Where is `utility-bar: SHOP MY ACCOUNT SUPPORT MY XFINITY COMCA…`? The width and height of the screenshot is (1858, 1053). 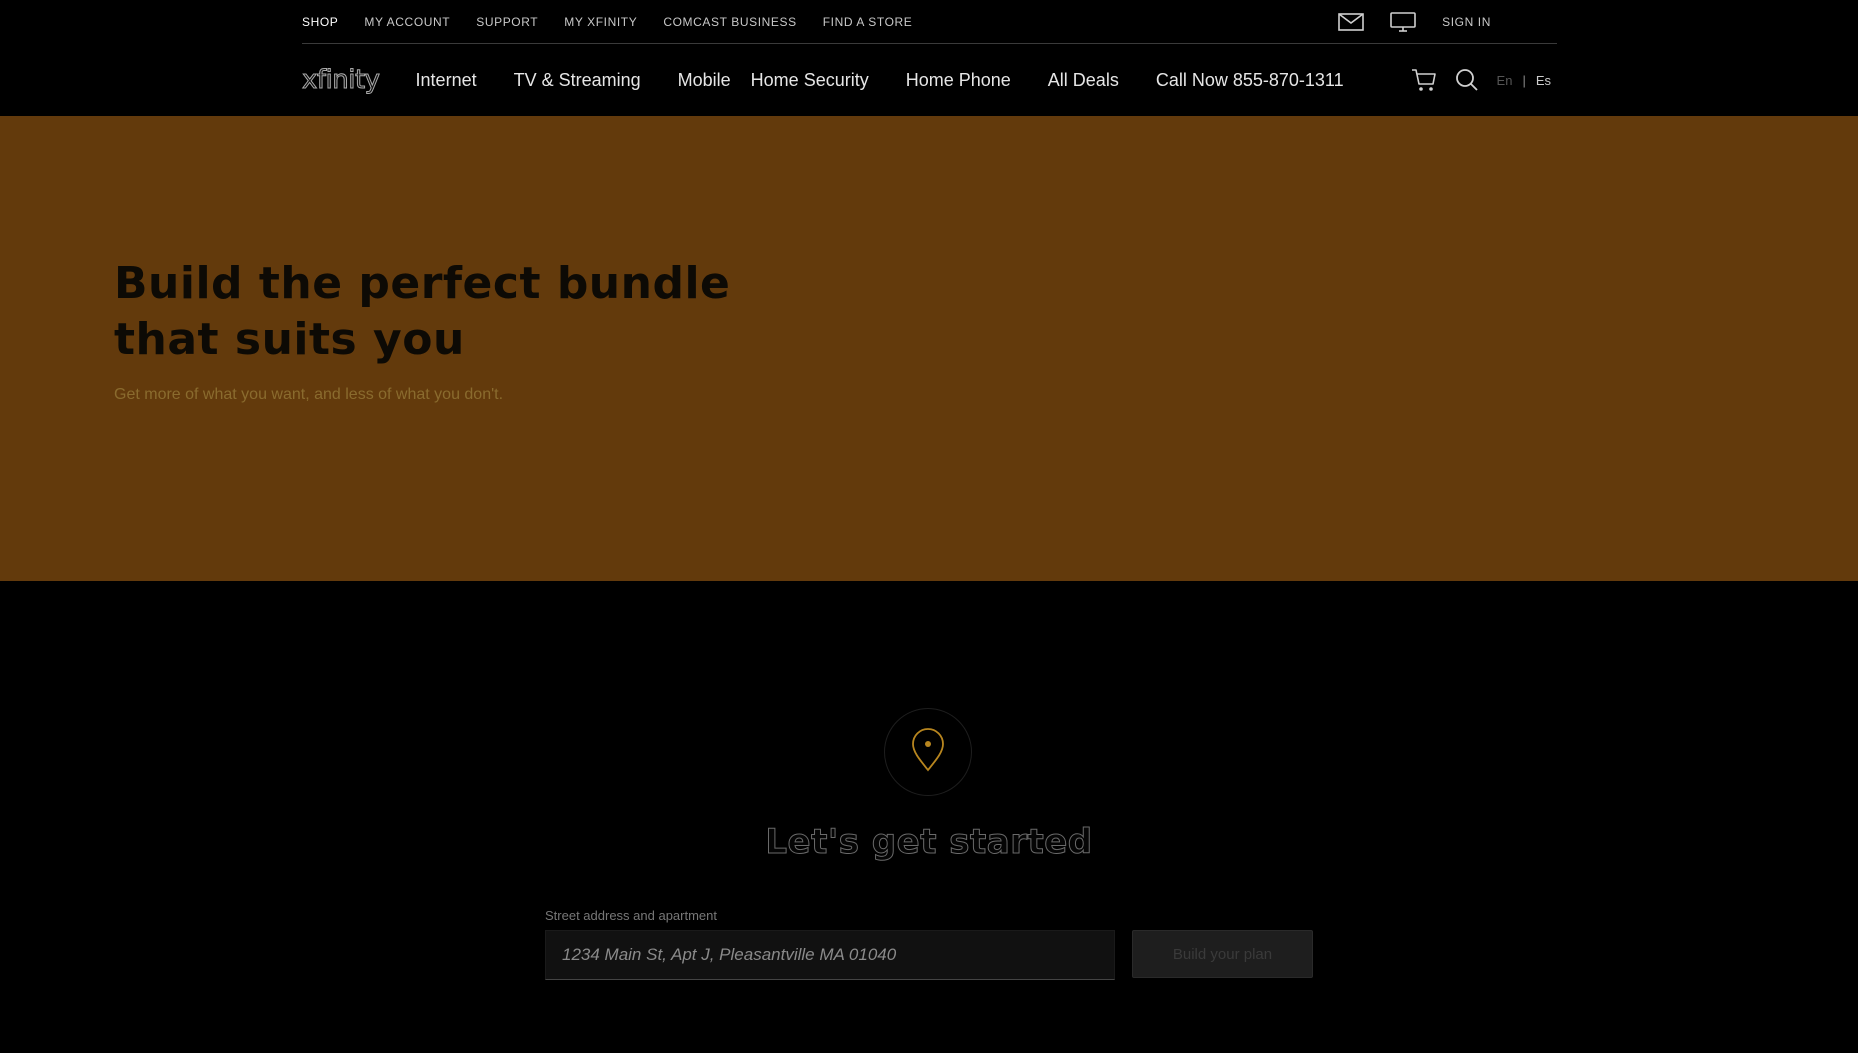
utility-bar: SHOP MY ACCOUNT SUPPORT MY XFINITY COMCA… is located at coordinates (929, 22).